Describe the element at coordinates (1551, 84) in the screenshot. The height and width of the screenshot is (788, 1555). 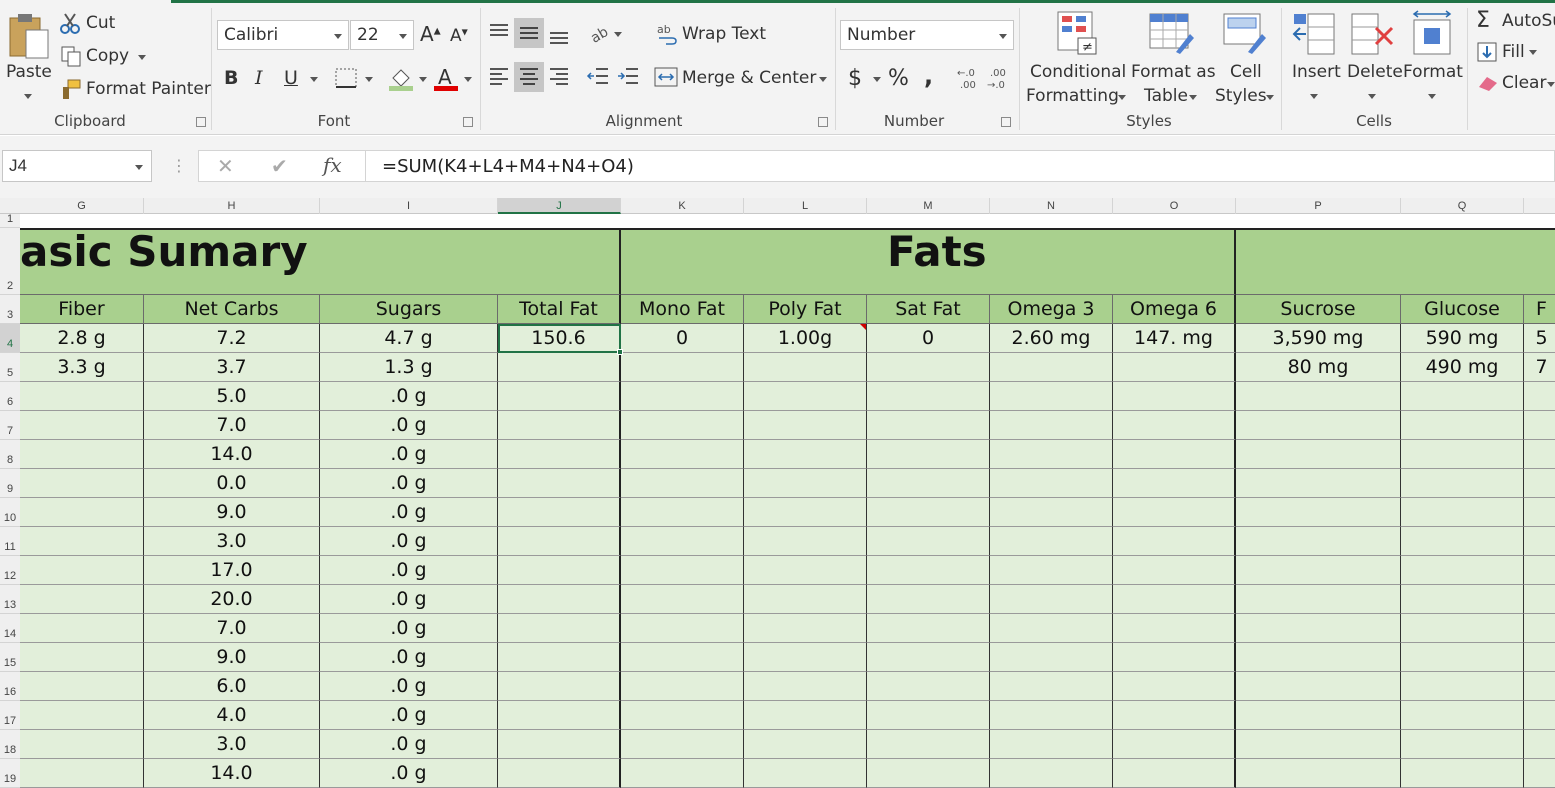
I see `clear-dropdown-icon` at that location.